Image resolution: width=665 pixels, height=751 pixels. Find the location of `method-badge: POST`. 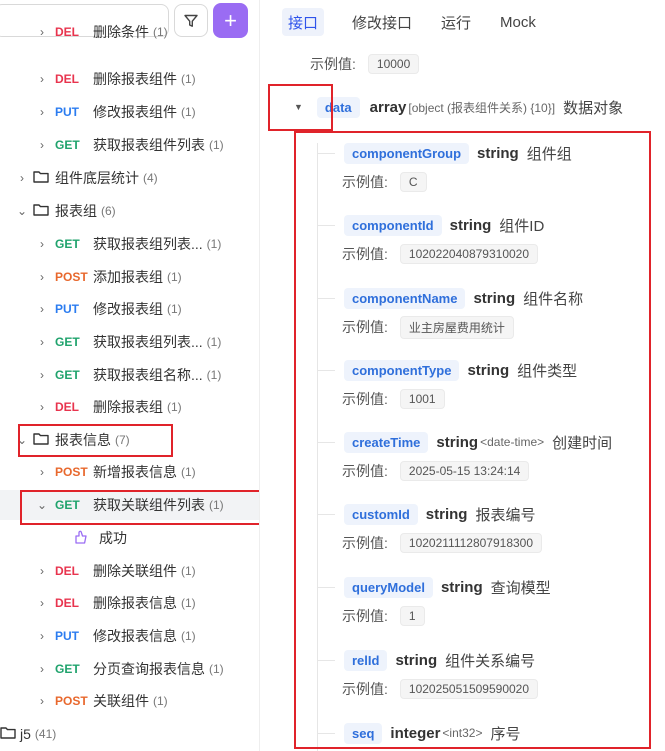

method-badge: POST is located at coordinates (71, 701).